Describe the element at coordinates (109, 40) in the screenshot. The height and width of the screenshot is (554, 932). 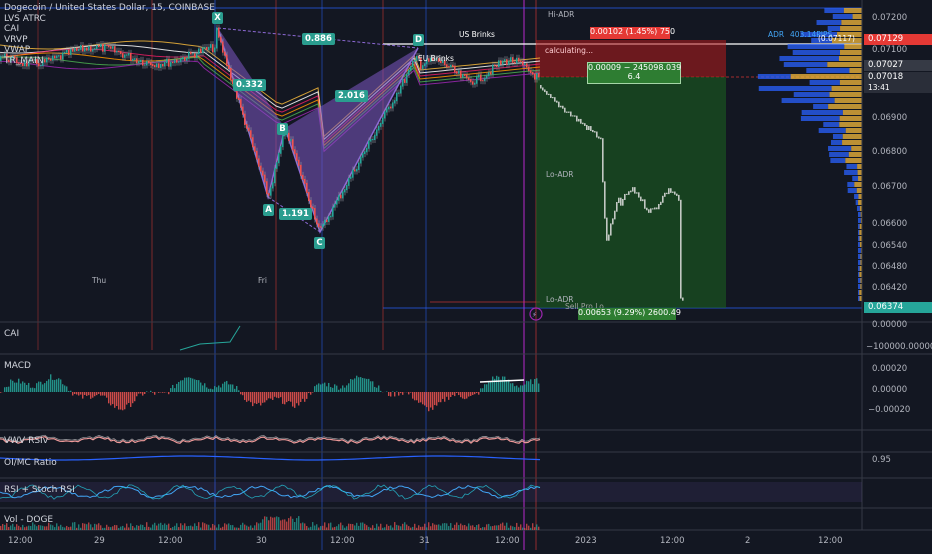
I see `indicator-vrvp: VRVP` at that location.